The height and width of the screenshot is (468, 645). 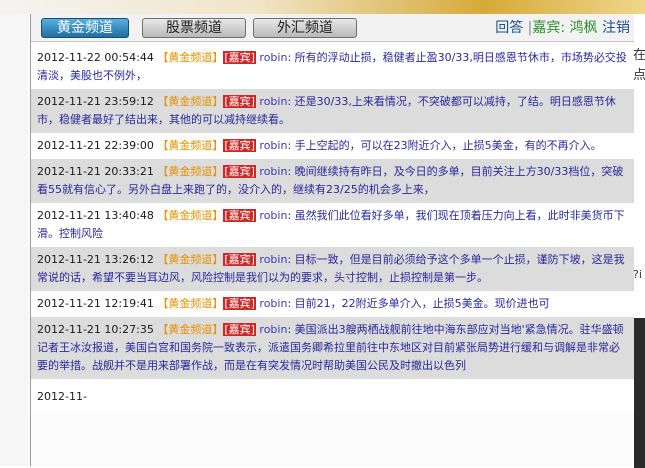 I want to click on logout-link: 注销, so click(x=616, y=28).